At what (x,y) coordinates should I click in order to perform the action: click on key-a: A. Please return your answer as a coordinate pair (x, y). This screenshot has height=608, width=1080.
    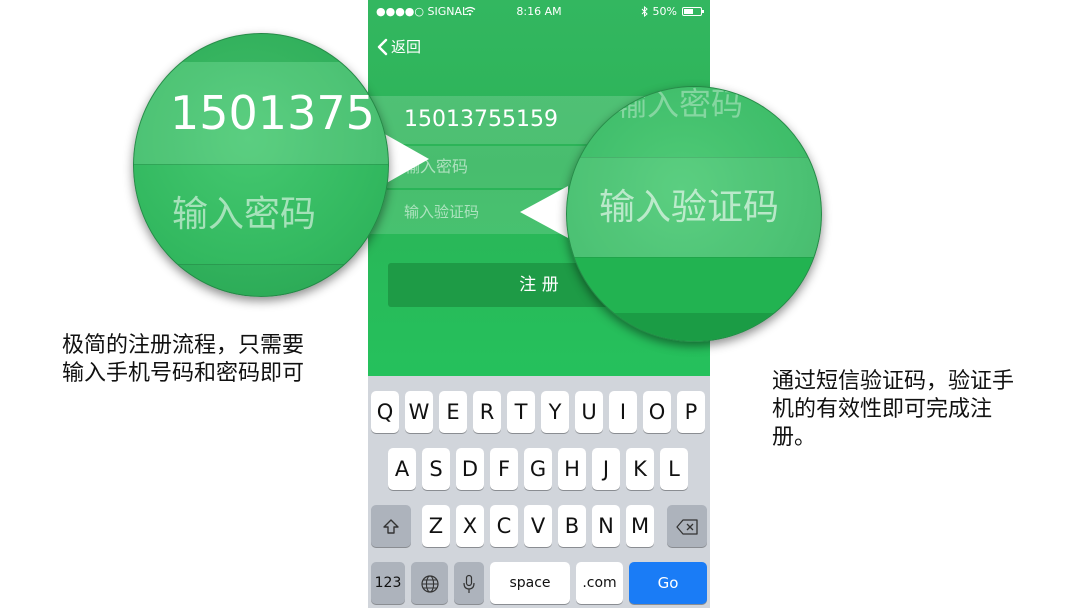
    Looking at the image, I should click on (402, 469).